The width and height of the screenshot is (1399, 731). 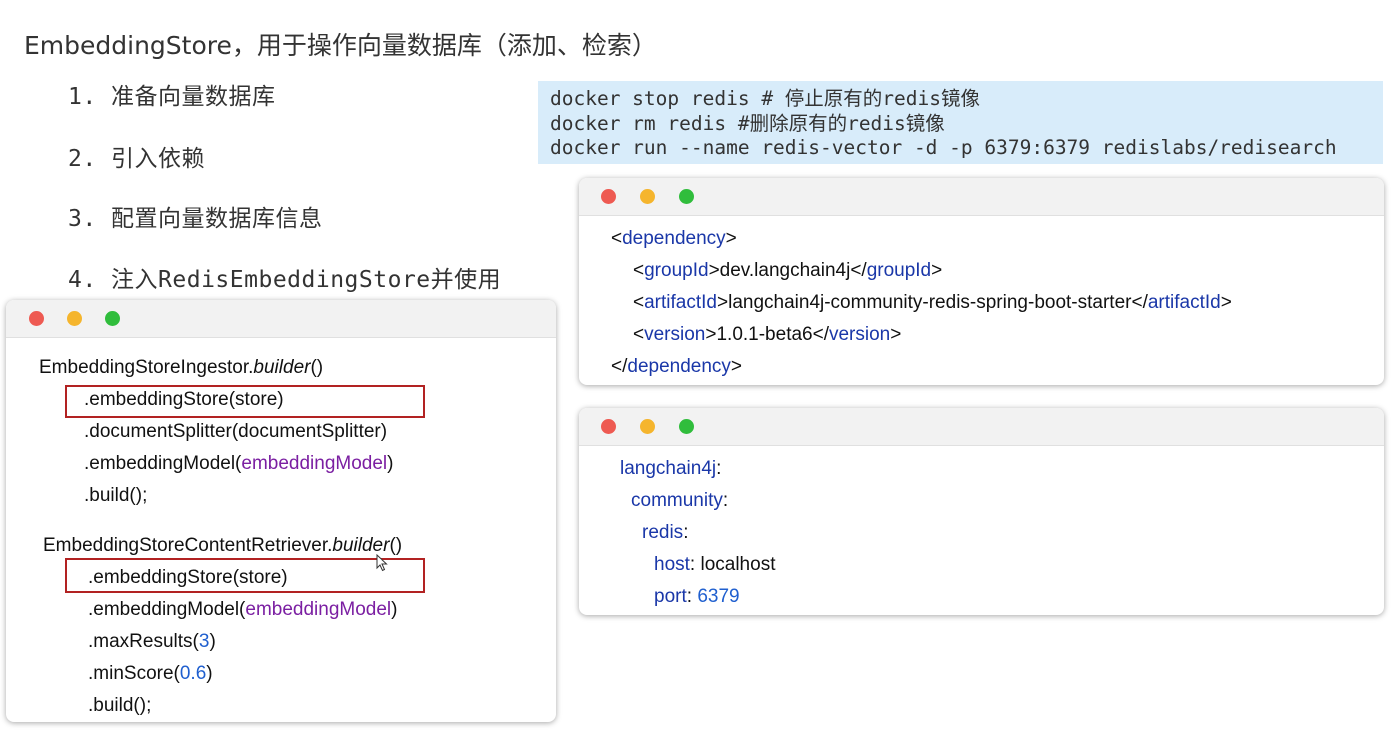 What do you see at coordinates (120, 705) in the screenshot?
I see `retriever-build-line: .build();` at bounding box center [120, 705].